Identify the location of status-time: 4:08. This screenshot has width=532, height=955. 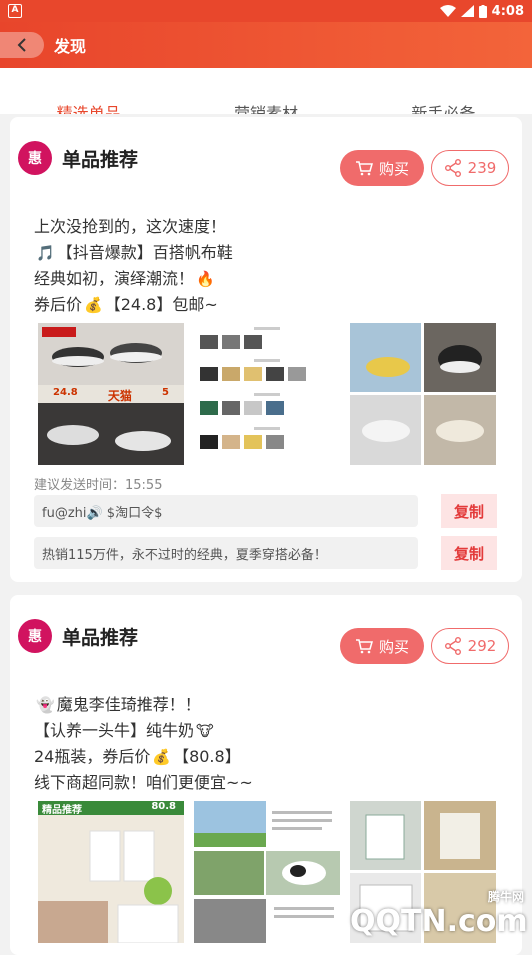
(507, 11).